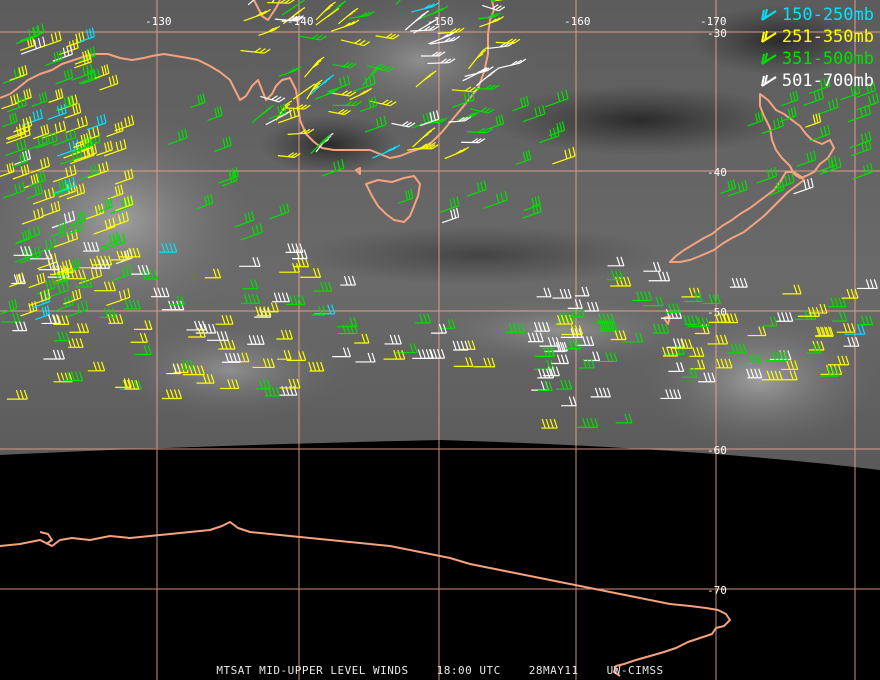 This screenshot has width=880, height=680. I want to click on lat-label: -60, so click(717, 450).